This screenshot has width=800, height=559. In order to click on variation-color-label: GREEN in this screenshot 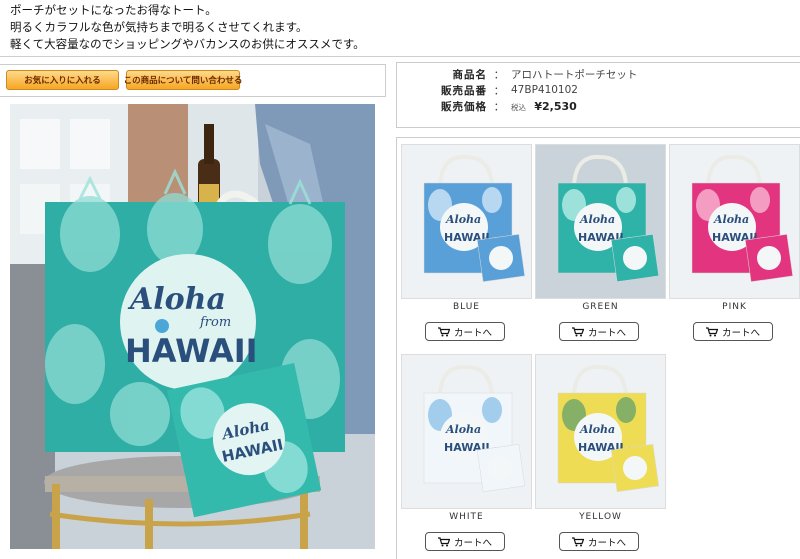, I will do `click(600, 307)`.